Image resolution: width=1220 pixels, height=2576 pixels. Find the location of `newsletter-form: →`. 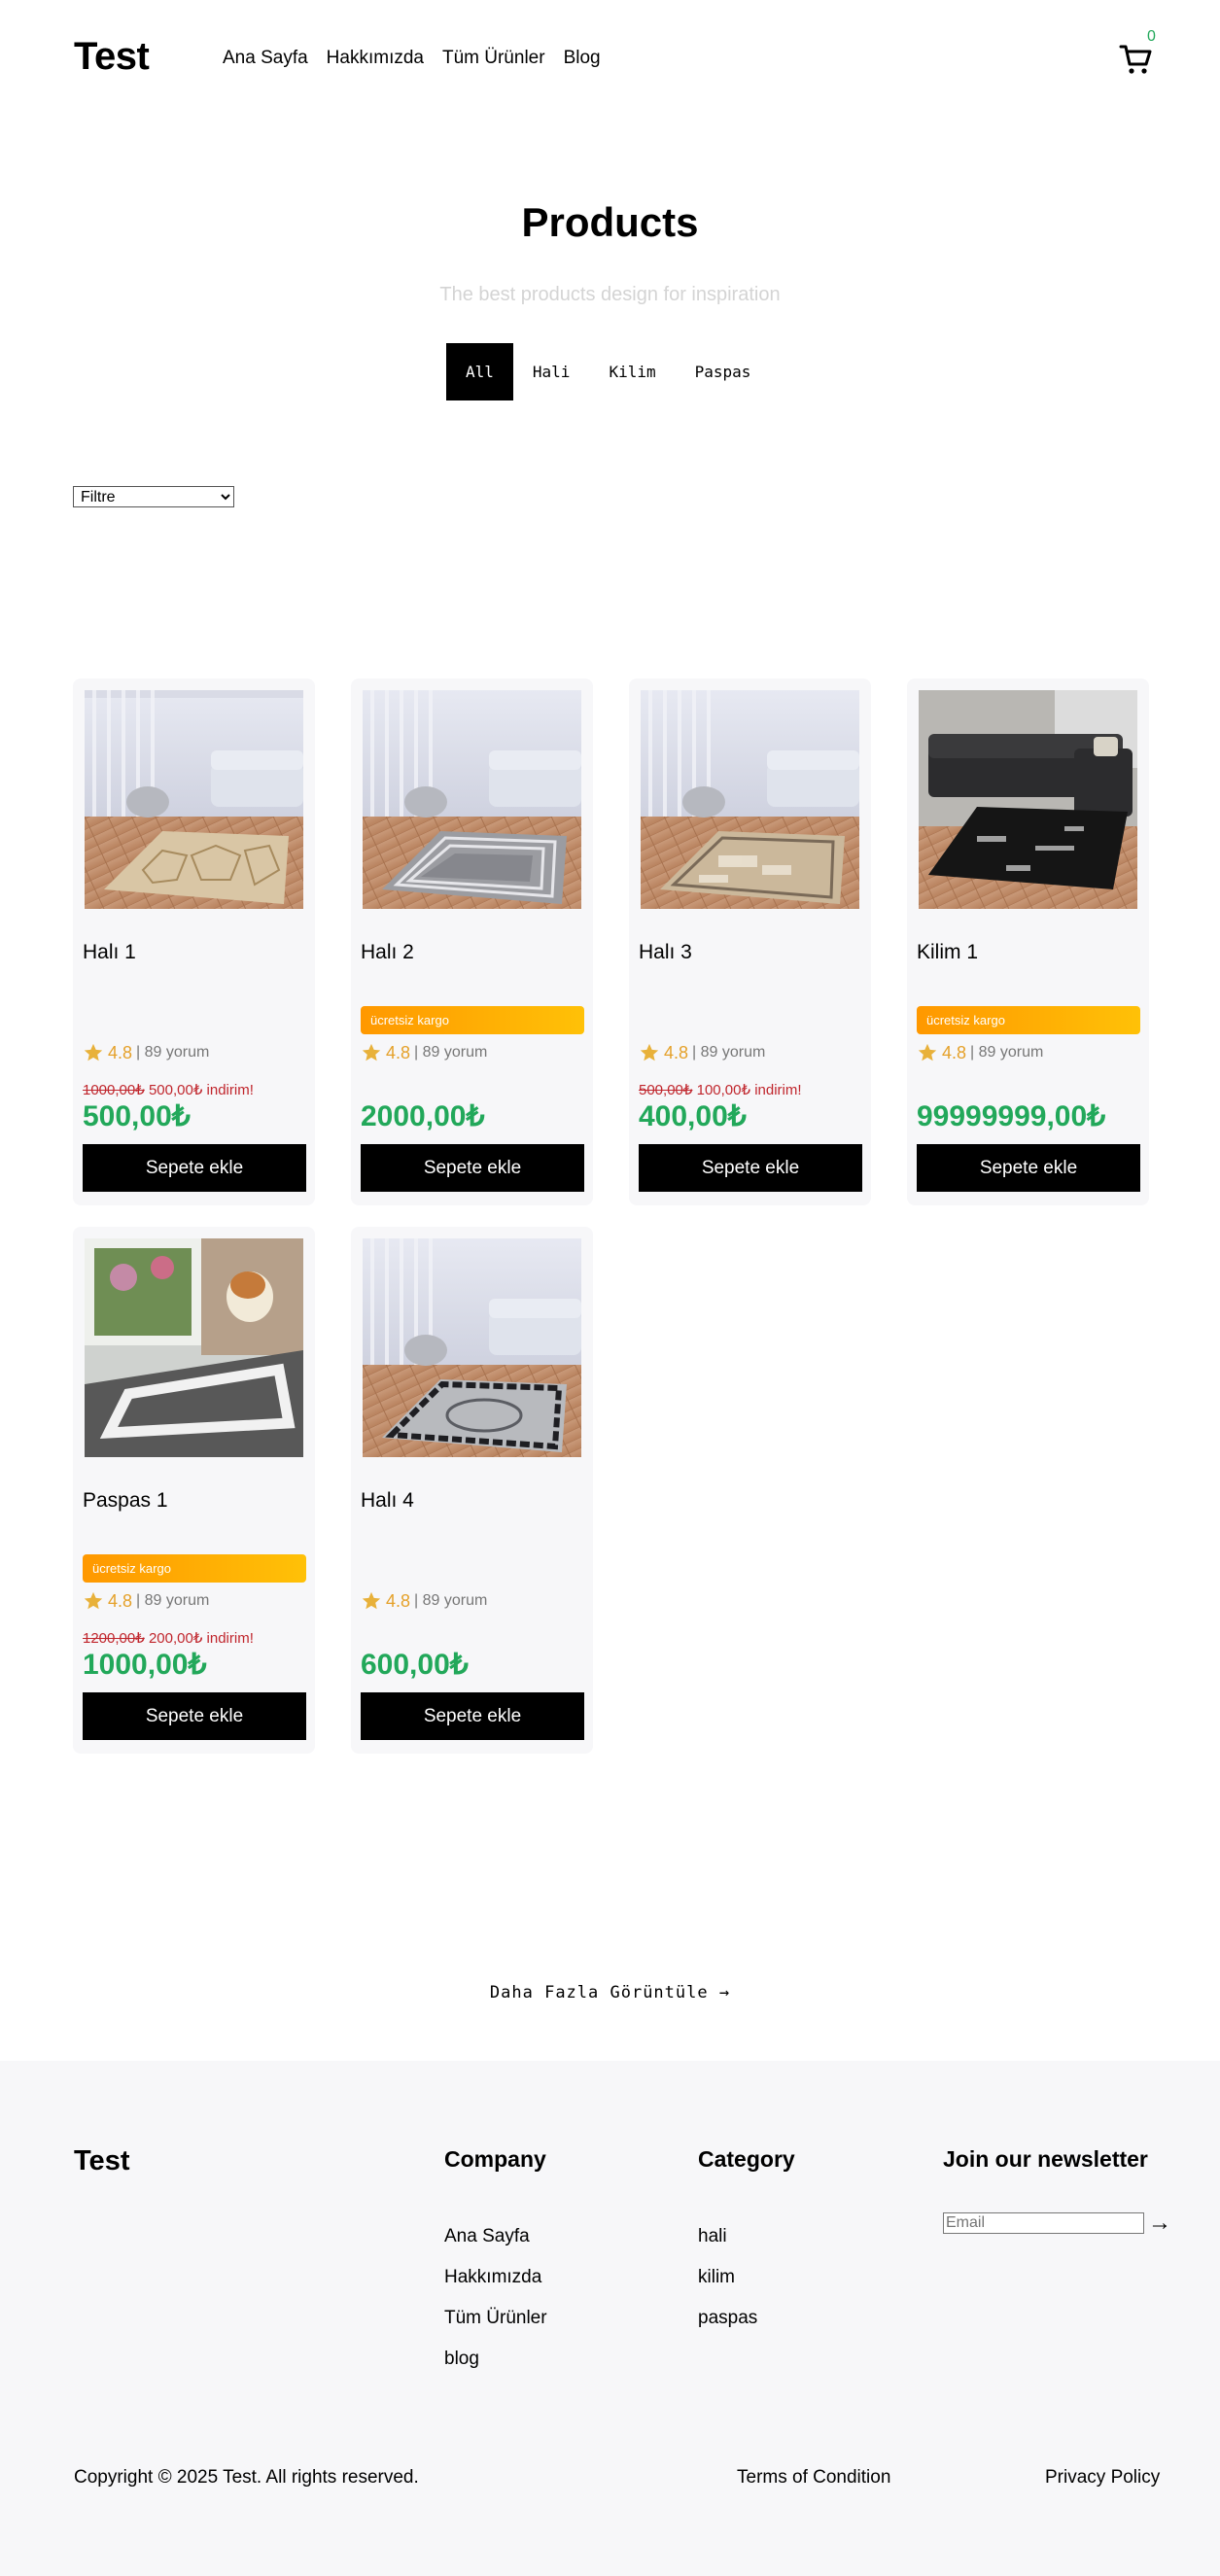

newsletter-form: → is located at coordinates (1057, 2224).